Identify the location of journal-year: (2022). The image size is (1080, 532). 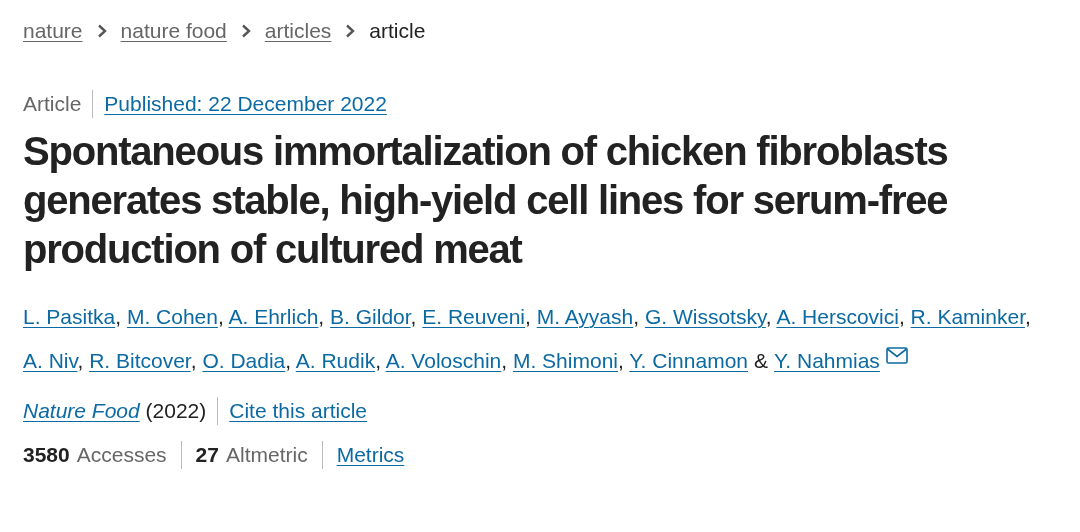
(175, 411).